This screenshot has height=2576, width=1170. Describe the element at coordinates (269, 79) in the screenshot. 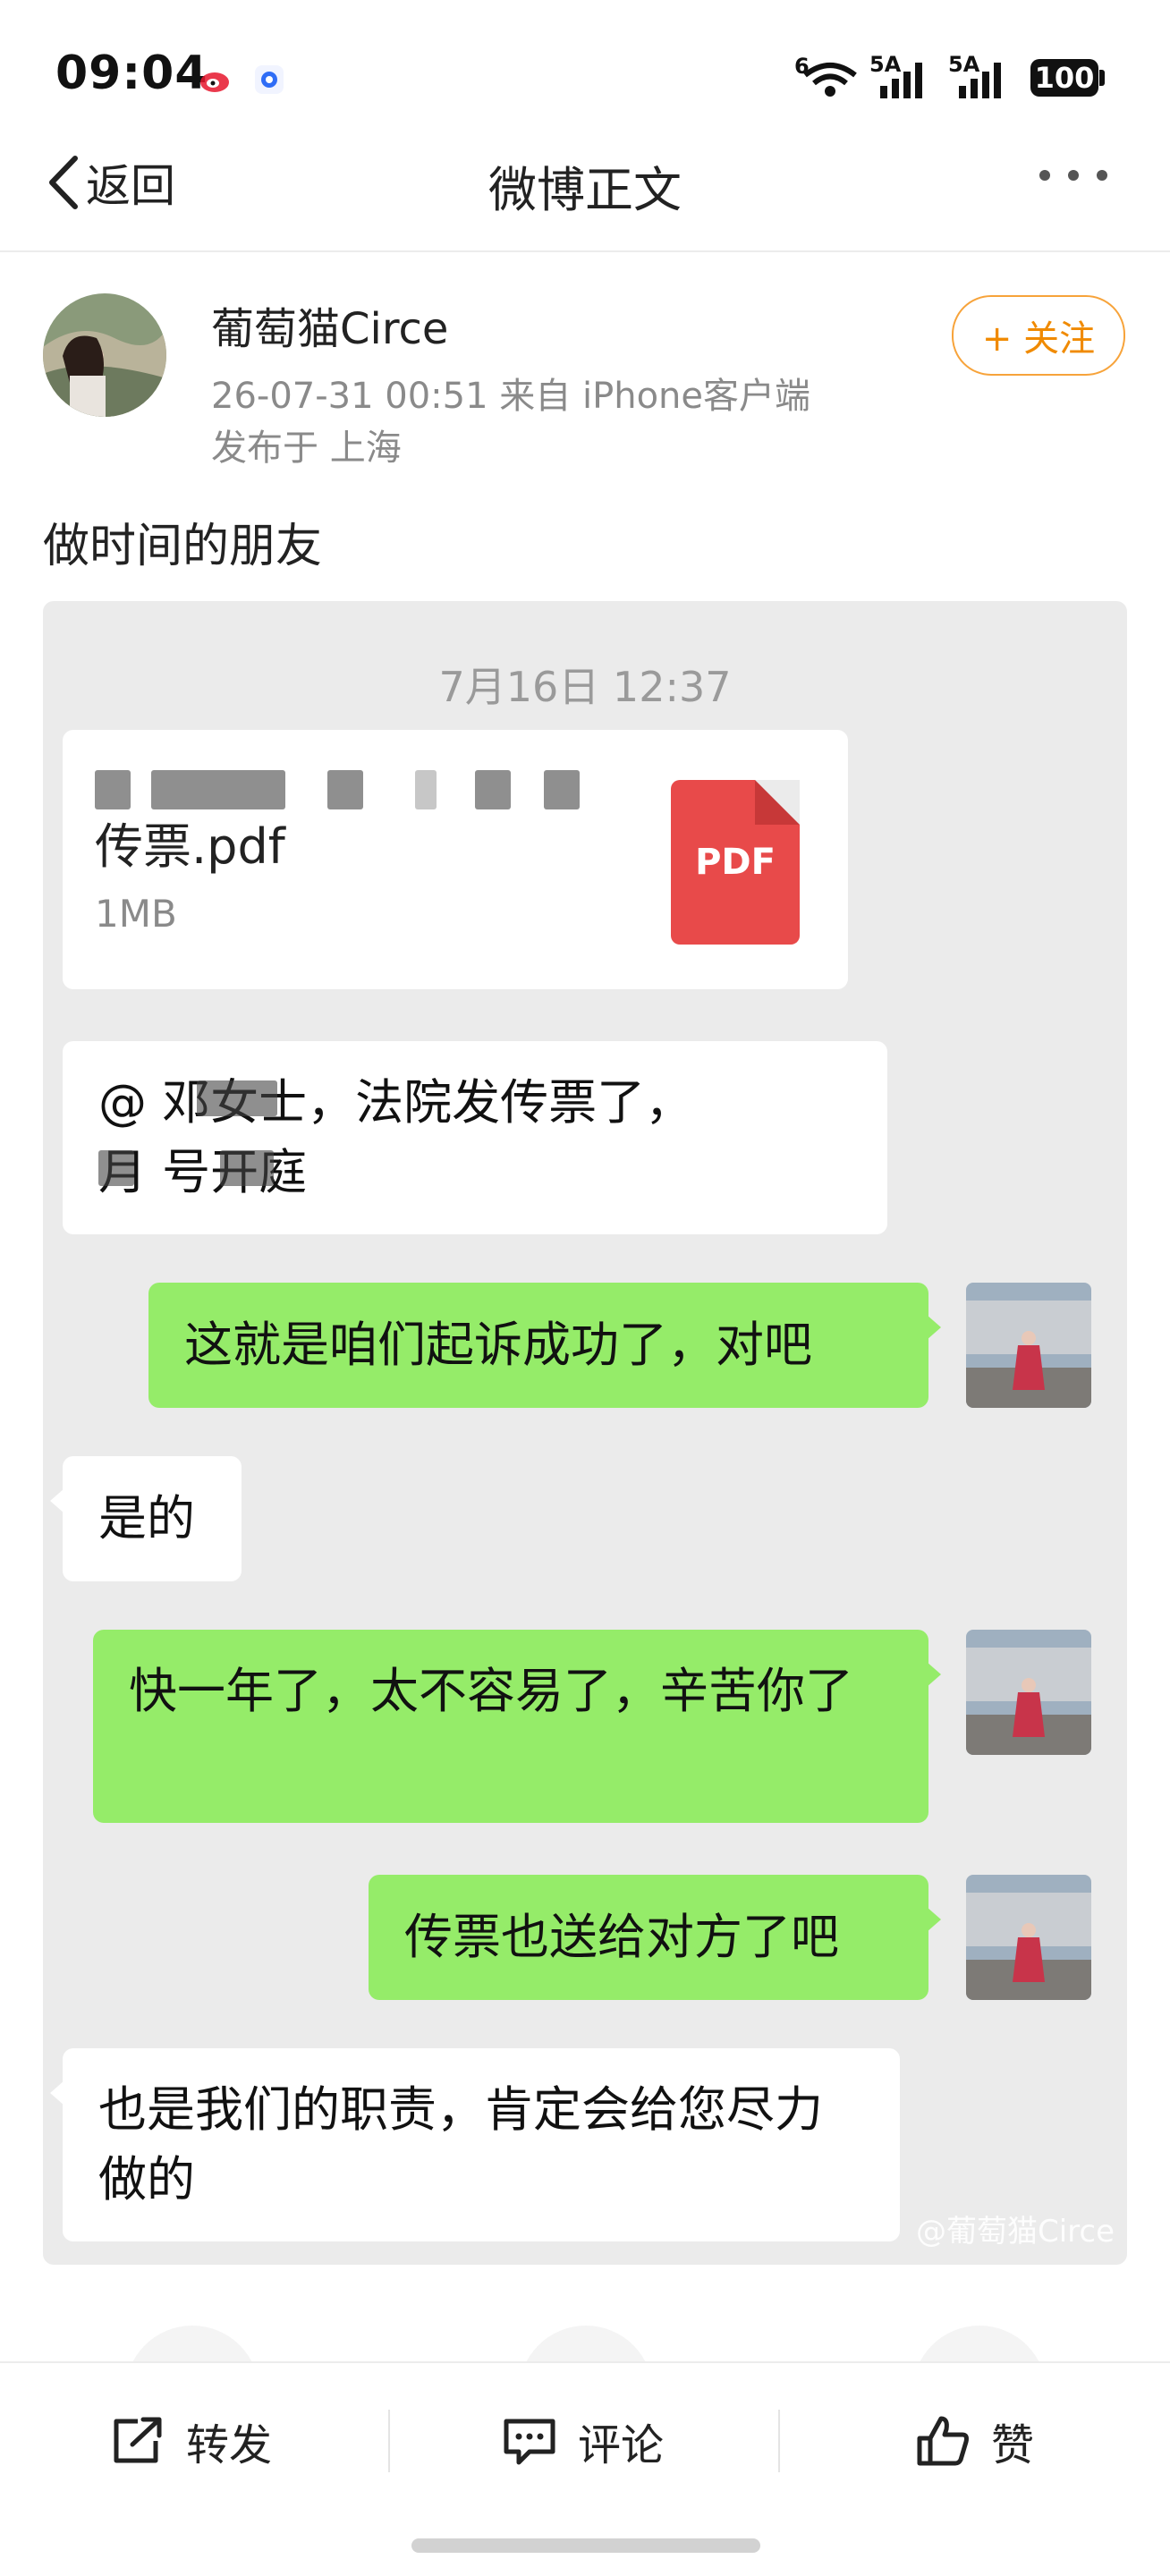

I see `browser-icon` at that location.